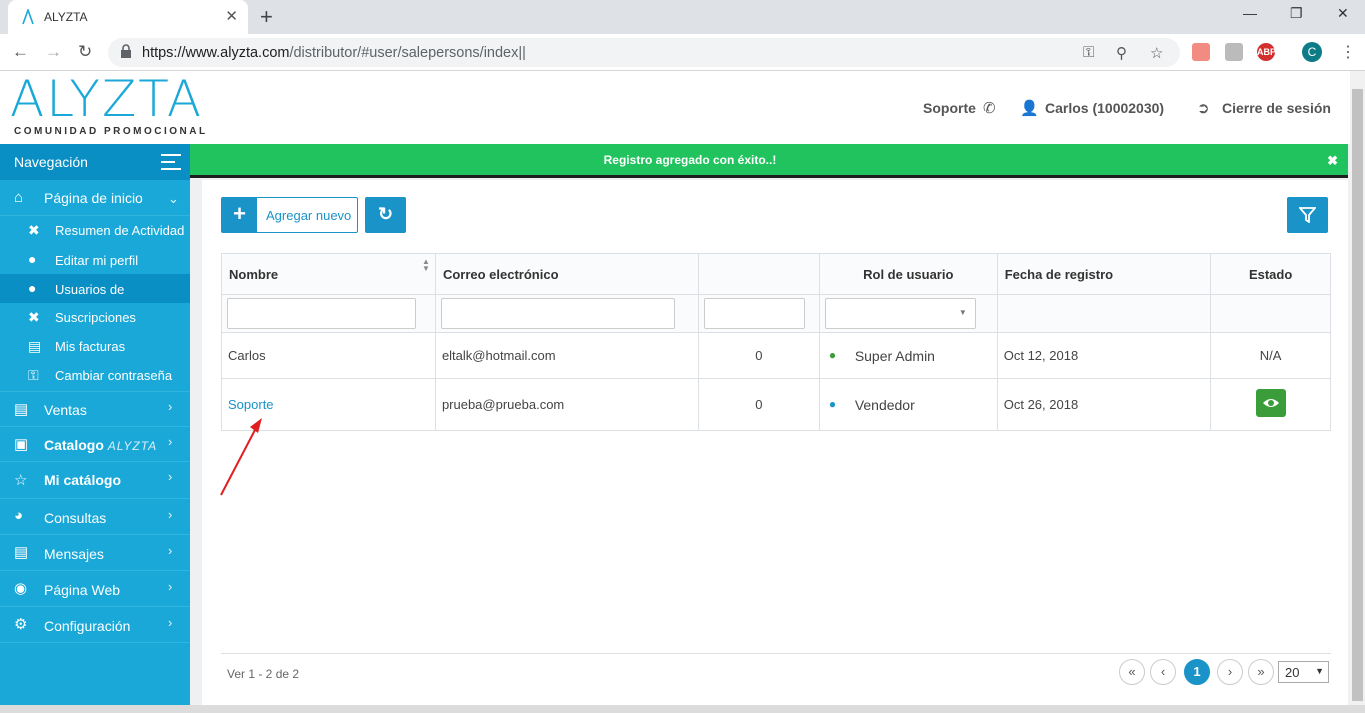 The image size is (1365, 713). I want to click on adblock-icon: ABP, so click(1266, 52).